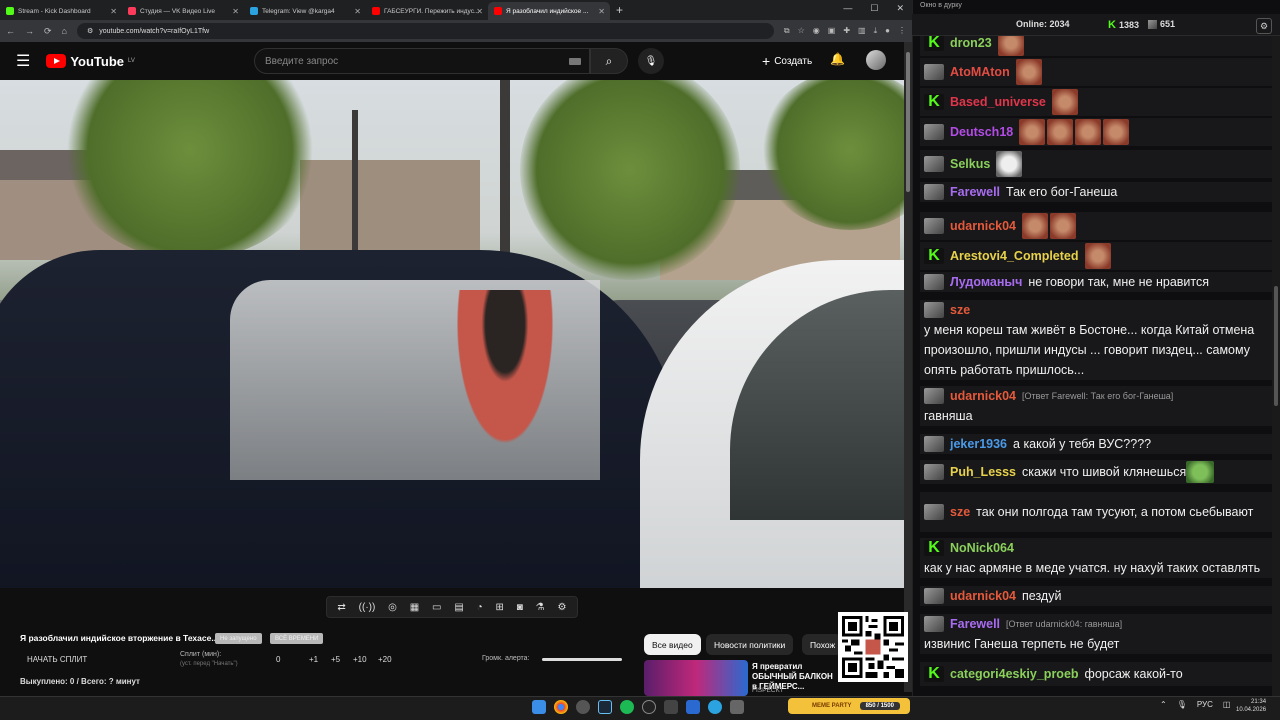 The height and width of the screenshot is (720, 1280). I want to click on chat-username: Based_universe, so click(998, 102).